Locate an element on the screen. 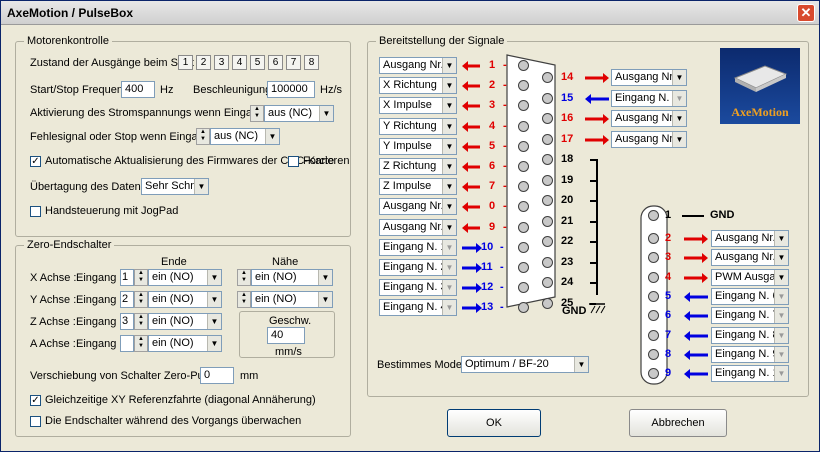 This screenshot has width=820, height=452. device-icon is located at coordinates (760, 78).